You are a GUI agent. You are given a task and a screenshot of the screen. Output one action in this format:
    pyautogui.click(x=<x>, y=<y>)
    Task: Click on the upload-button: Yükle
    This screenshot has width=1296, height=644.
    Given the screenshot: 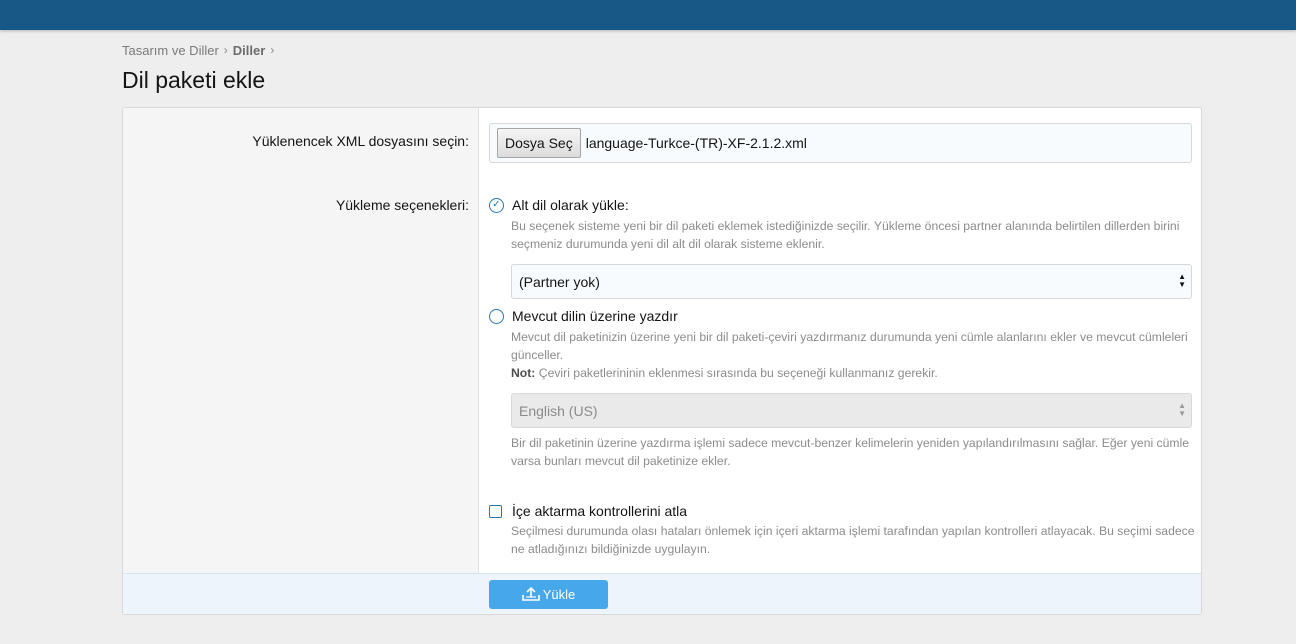 What is the action you would take?
    pyautogui.click(x=548, y=594)
    